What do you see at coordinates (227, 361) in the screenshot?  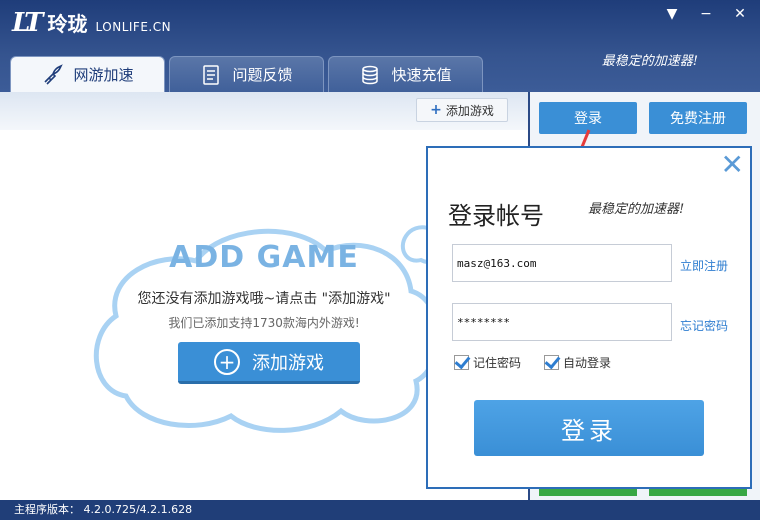 I see `plus-circle-icon: +` at bounding box center [227, 361].